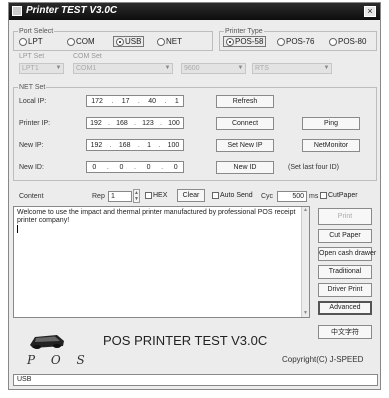  What do you see at coordinates (35, 123) in the screenshot?
I see `printer-ip-label: Printer IP:` at bounding box center [35, 123].